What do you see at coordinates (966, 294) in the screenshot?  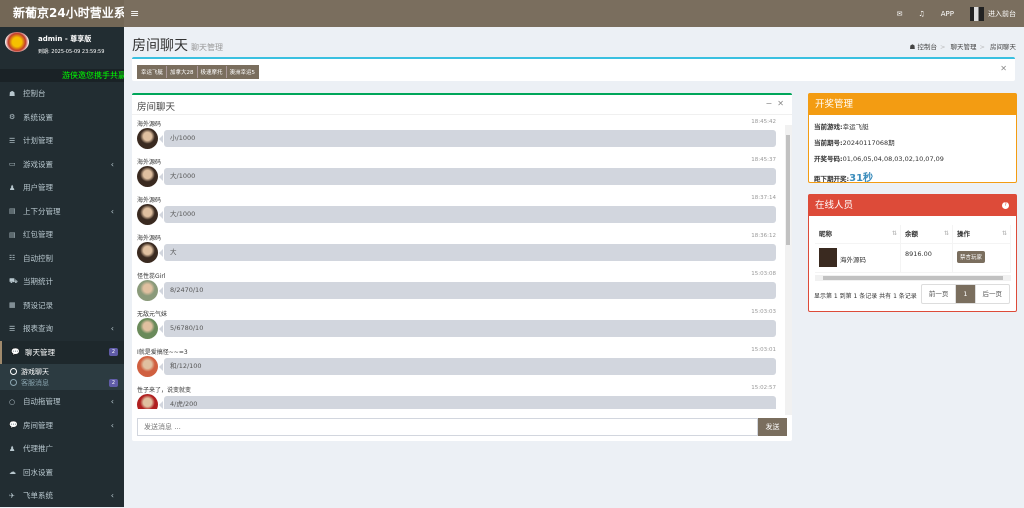 I see `page-1-button: 1` at bounding box center [966, 294].